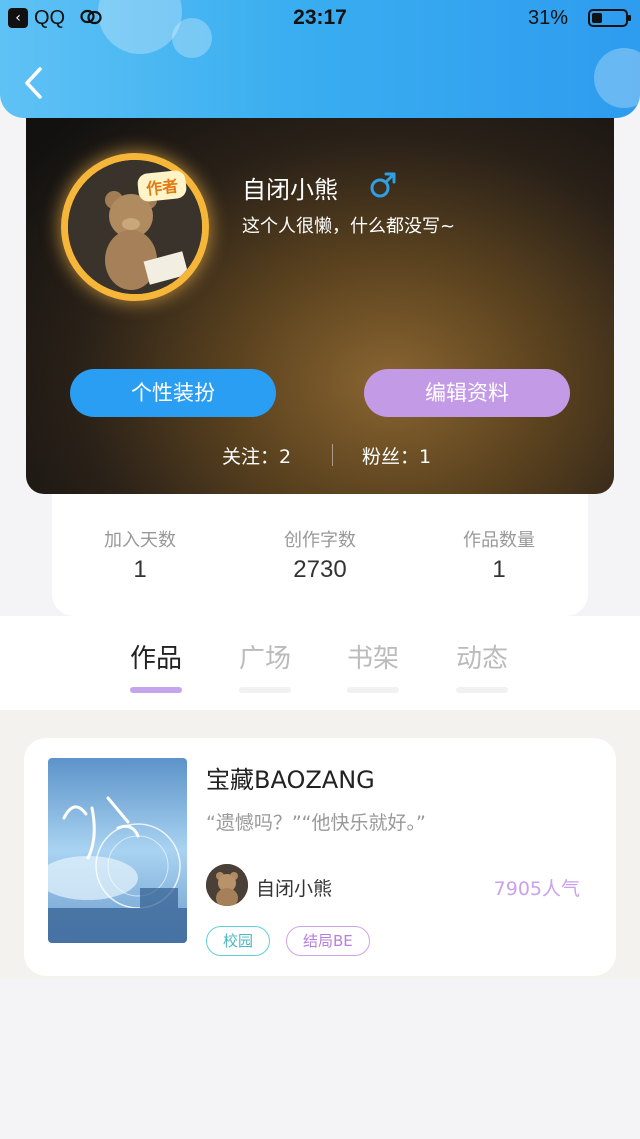 The height and width of the screenshot is (1139, 640). I want to click on bottom-area, so click(320, 1058).